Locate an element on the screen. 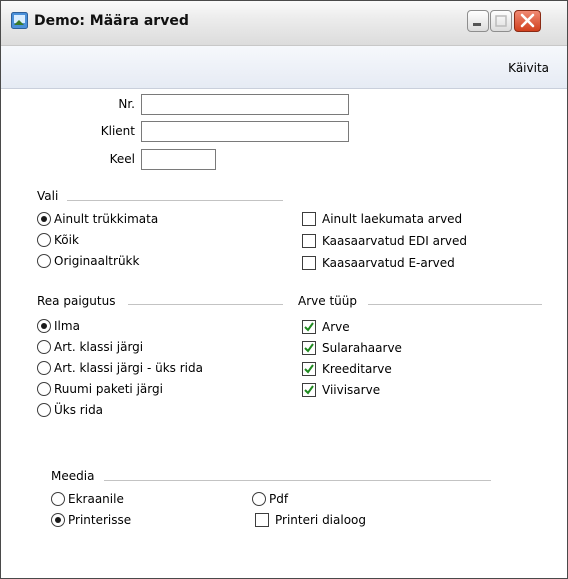 The height and width of the screenshot is (579, 568). checkbox-credit-note: Kreeditarve is located at coordinates (347, 369).